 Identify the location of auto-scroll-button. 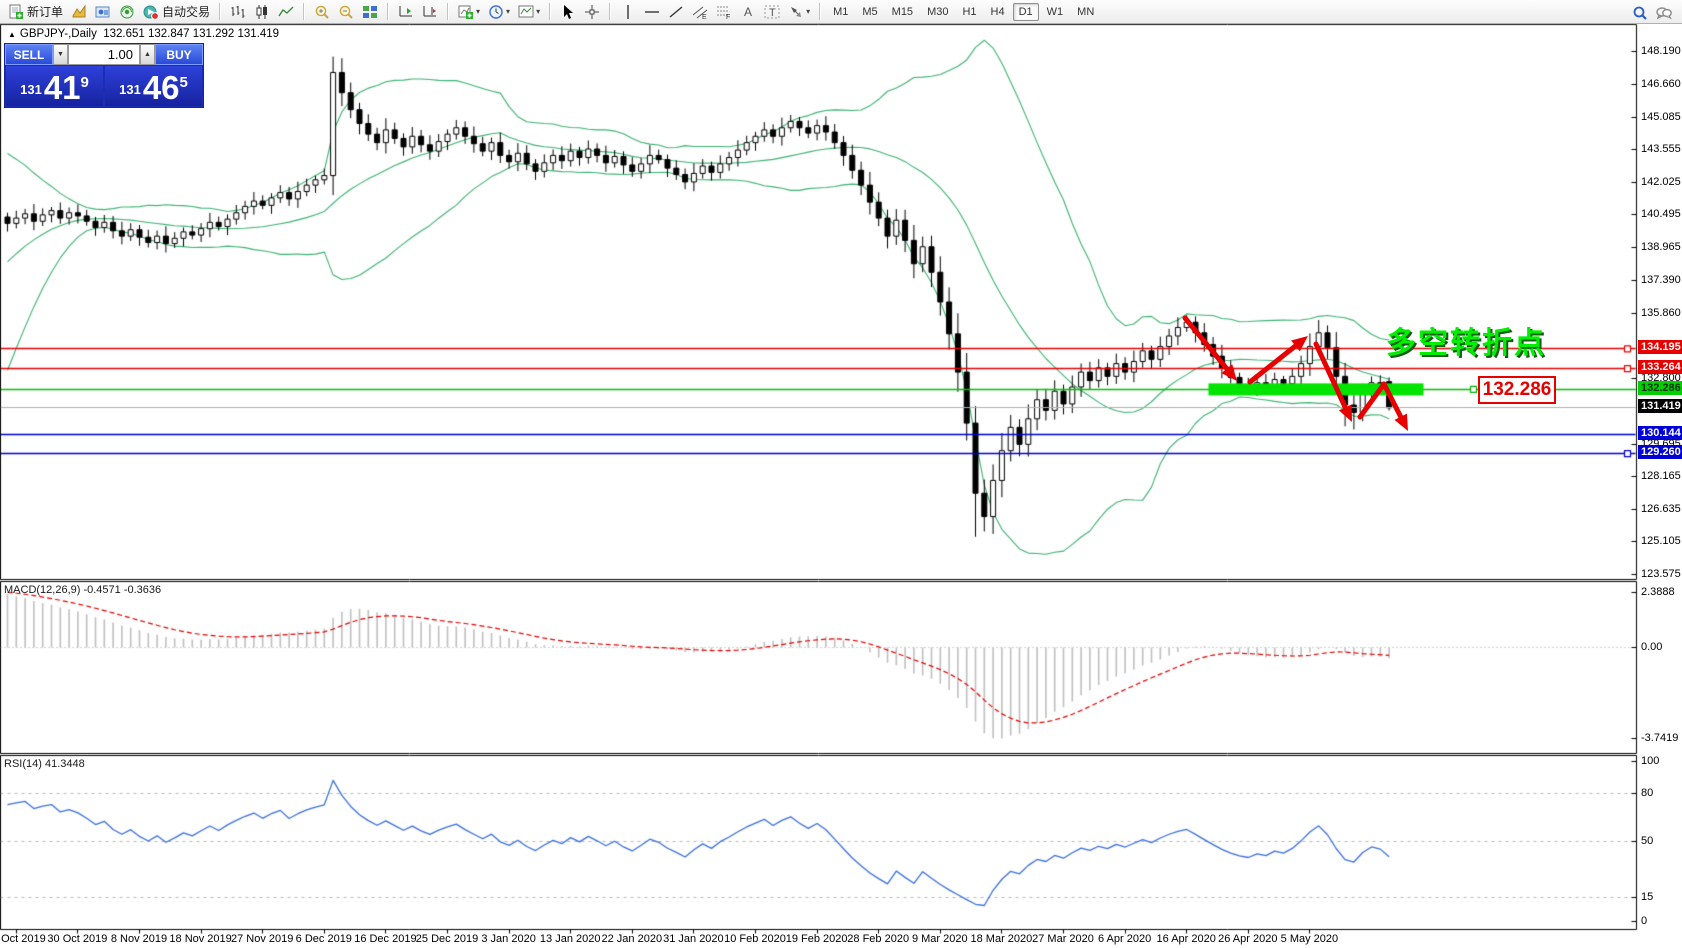
(406, 12).